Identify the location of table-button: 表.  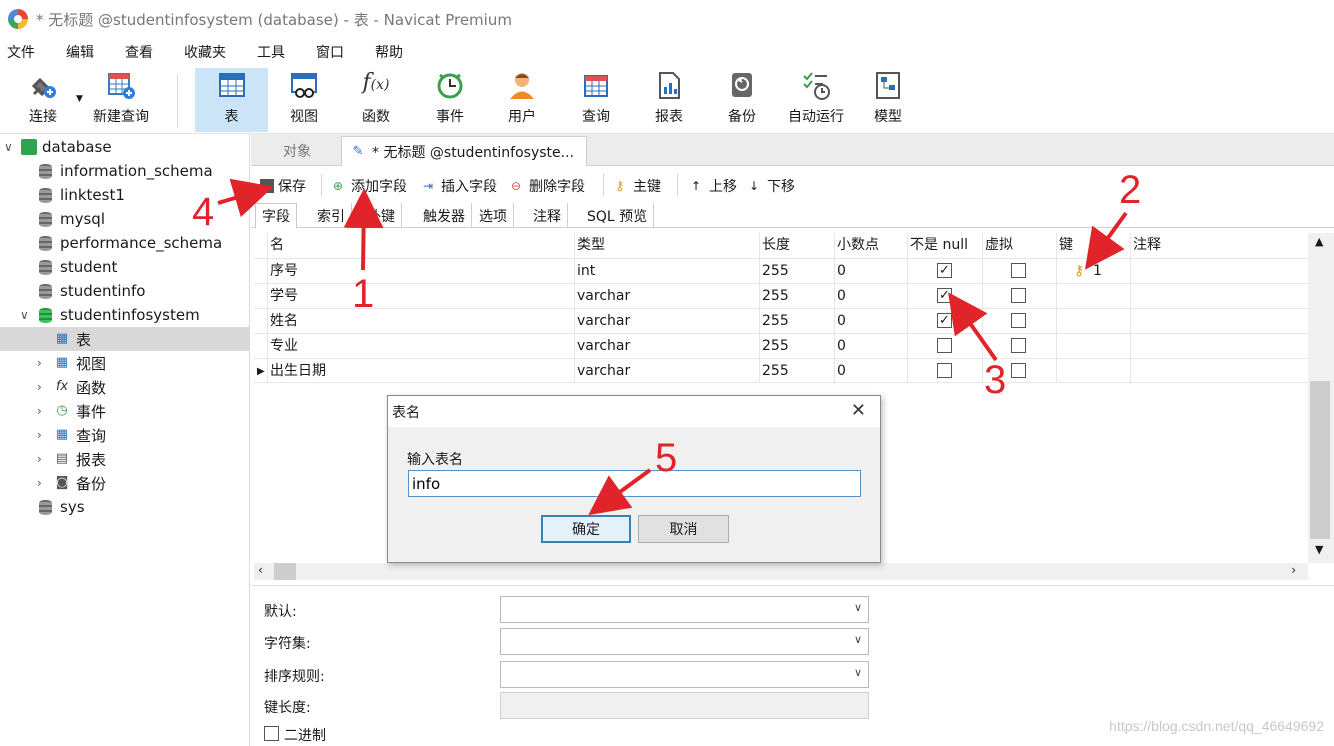
(231, 100).